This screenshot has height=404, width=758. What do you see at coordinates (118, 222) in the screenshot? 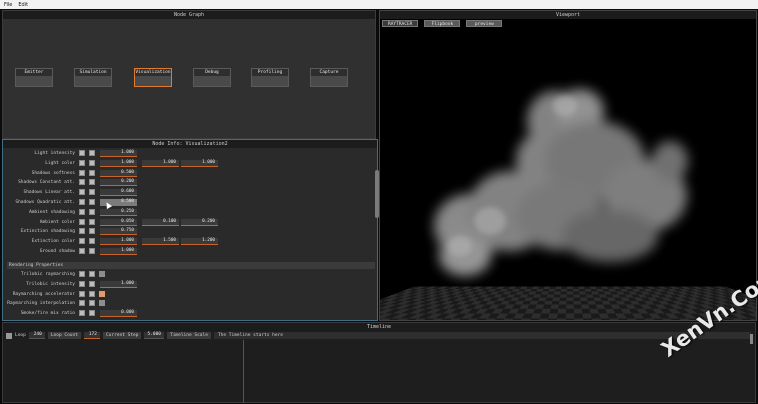
I see `value-field: 0.050` at bounding box center [118, 222].